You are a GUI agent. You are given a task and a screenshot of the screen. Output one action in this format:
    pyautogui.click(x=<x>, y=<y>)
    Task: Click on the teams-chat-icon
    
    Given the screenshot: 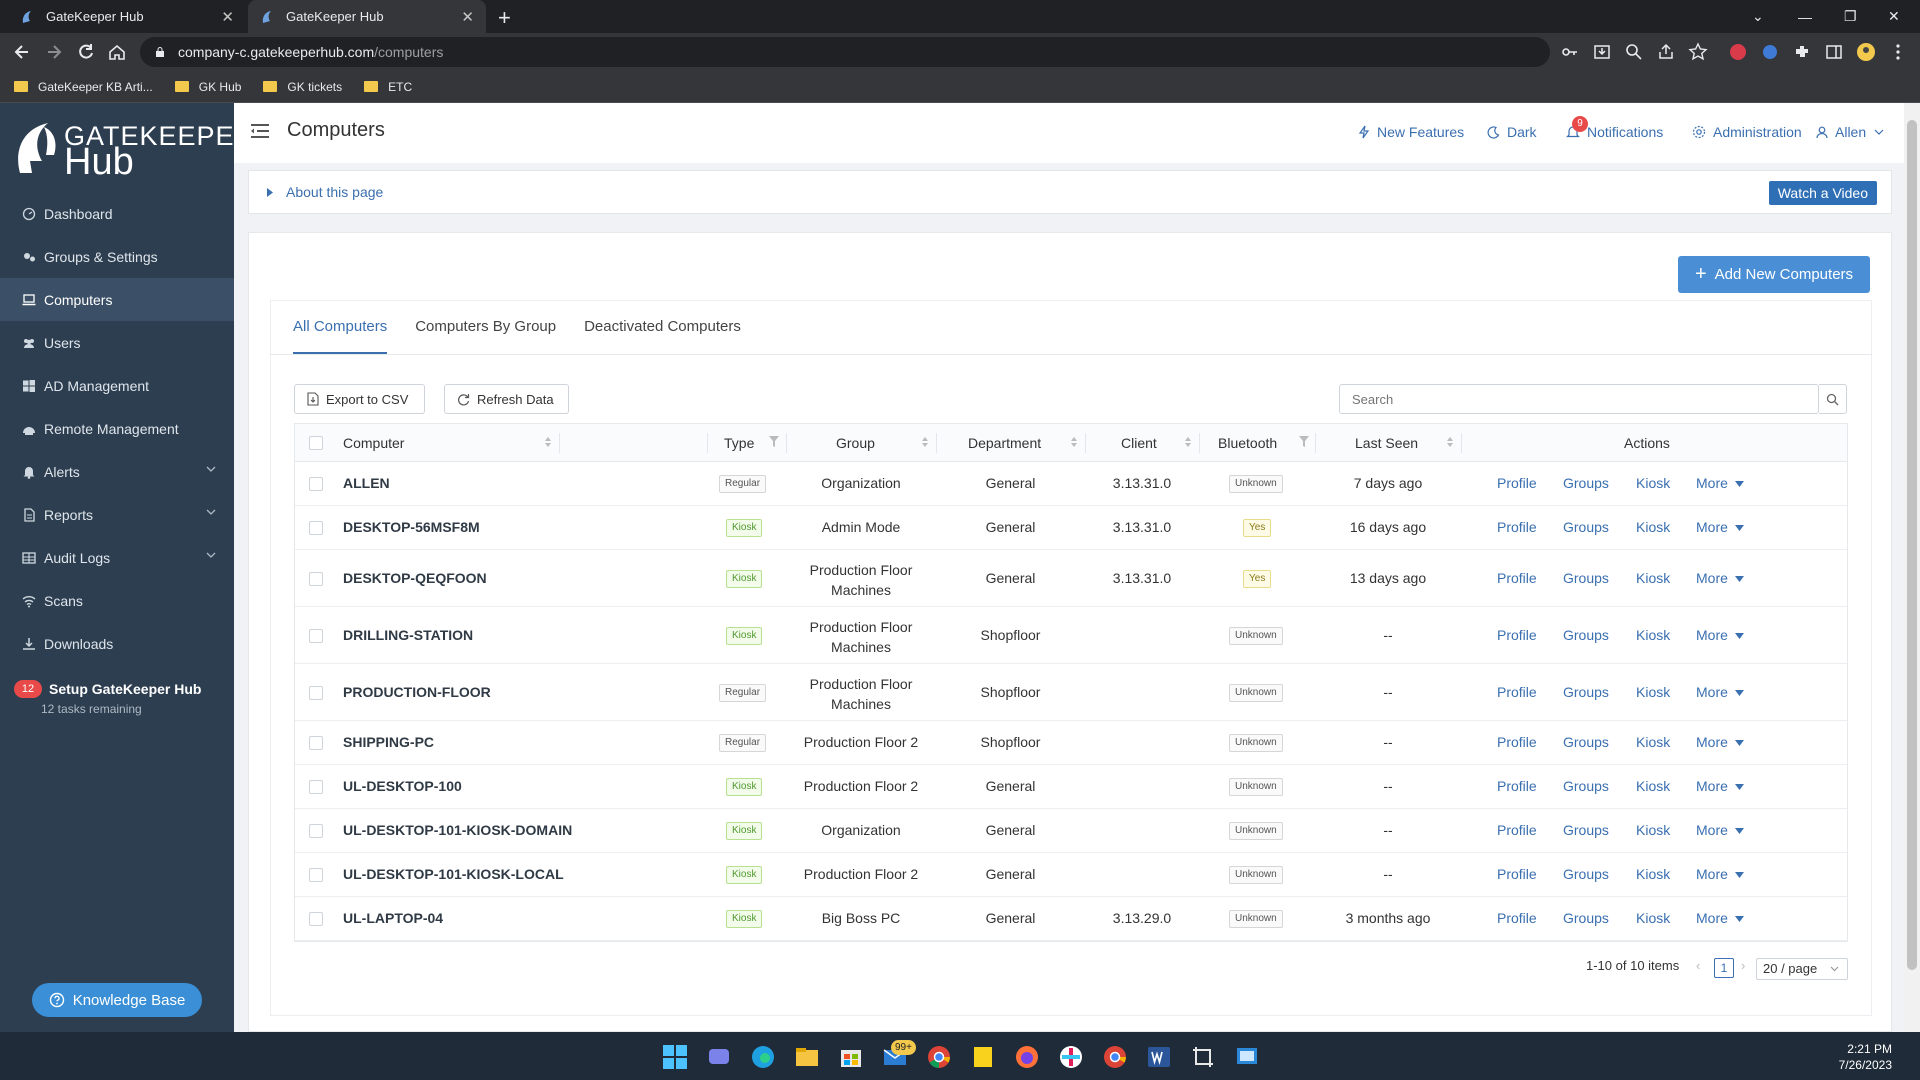 What is the action you would take?
    pyautogui.click(x=719, y=1057)
    